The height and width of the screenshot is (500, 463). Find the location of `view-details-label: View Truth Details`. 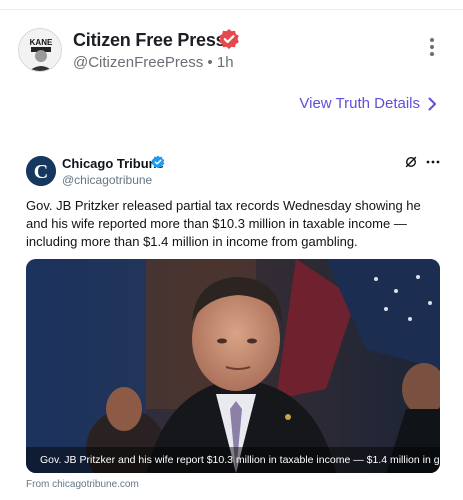

view-details-label: View Truth Details is located at coordinates (359, 103).